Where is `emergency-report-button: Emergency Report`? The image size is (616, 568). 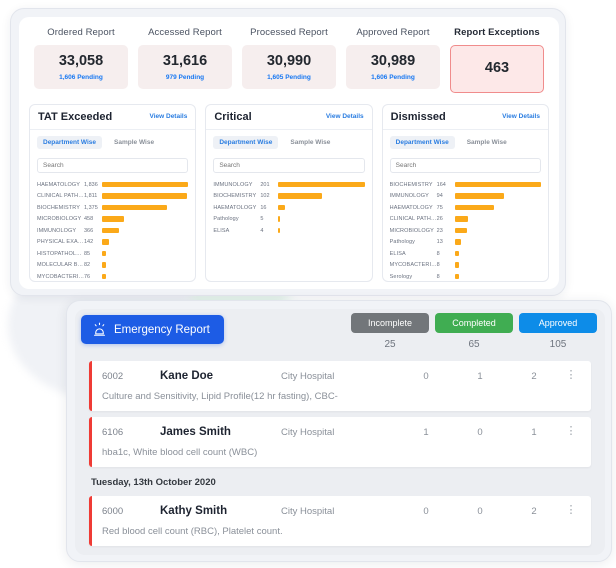
emergency-report-button: Emergency Report is located at coordinates (152, 329).